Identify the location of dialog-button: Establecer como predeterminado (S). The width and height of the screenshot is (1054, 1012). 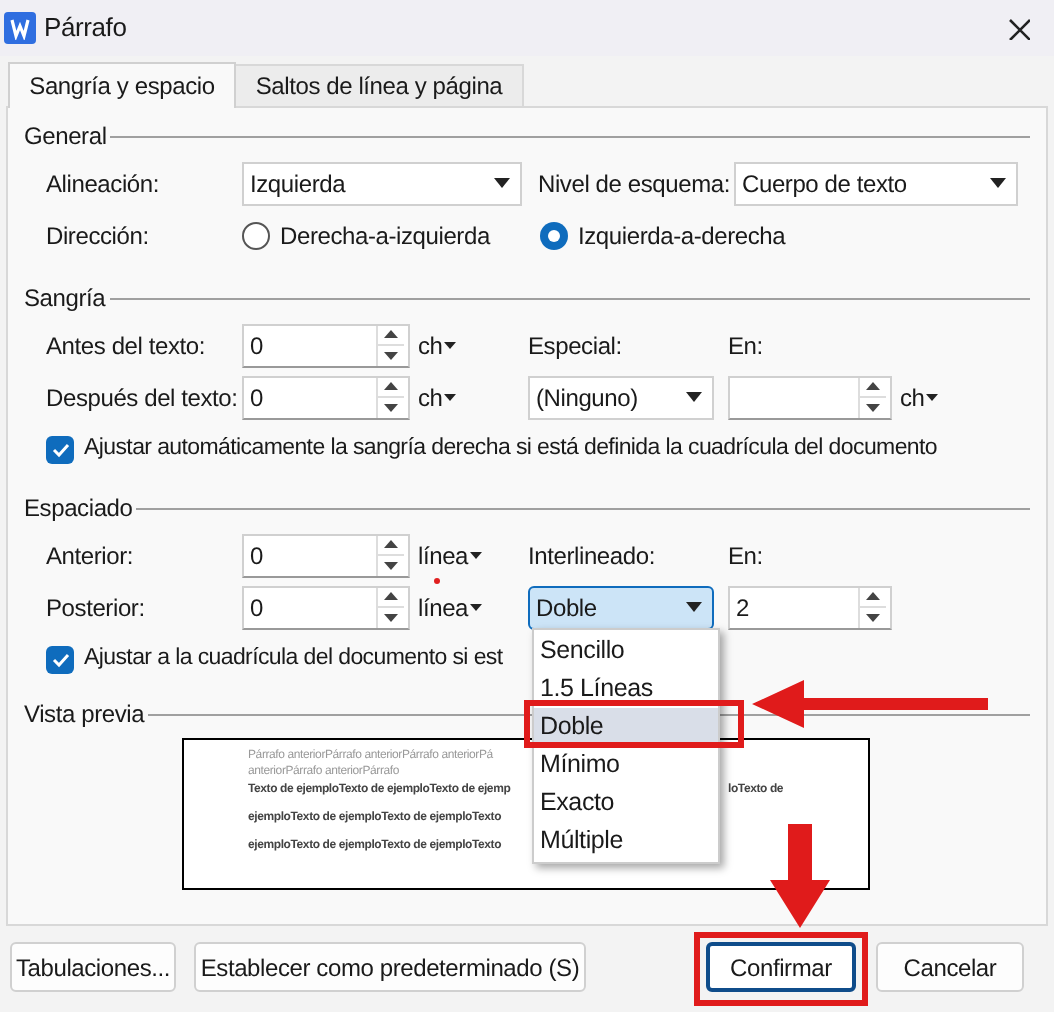
(390, 967).